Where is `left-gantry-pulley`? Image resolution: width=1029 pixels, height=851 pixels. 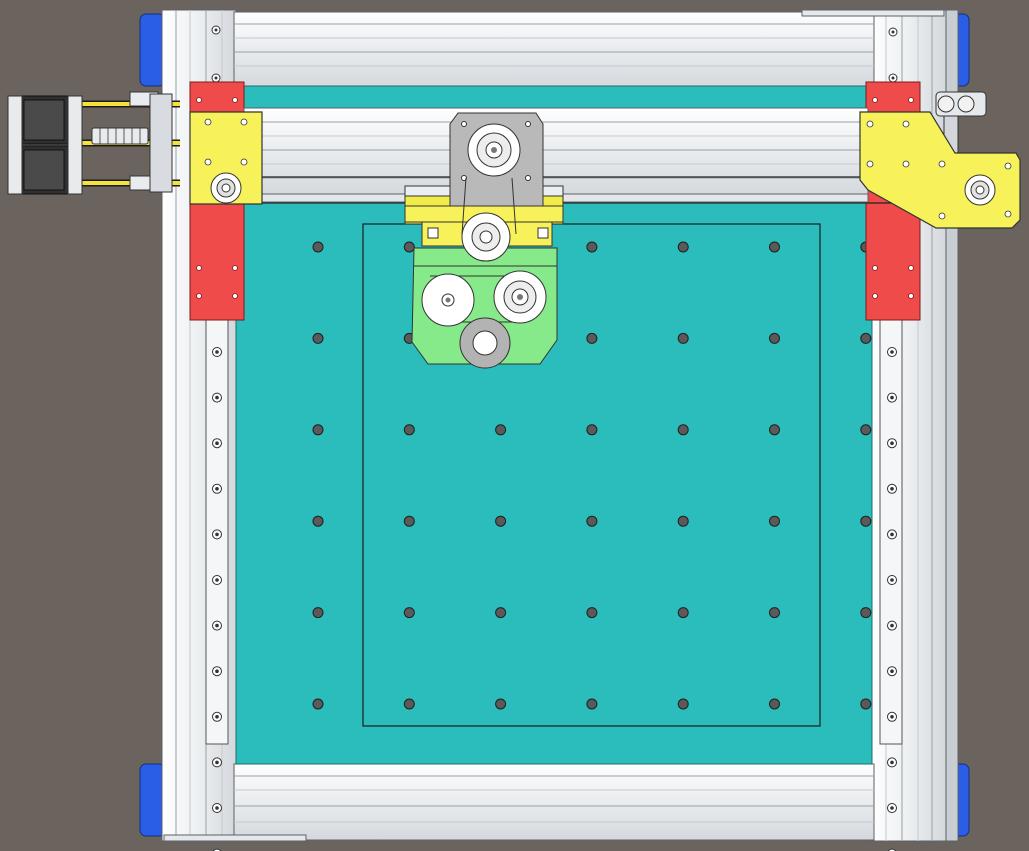 left-gantry-pulley is located at coordinates (226, 188).